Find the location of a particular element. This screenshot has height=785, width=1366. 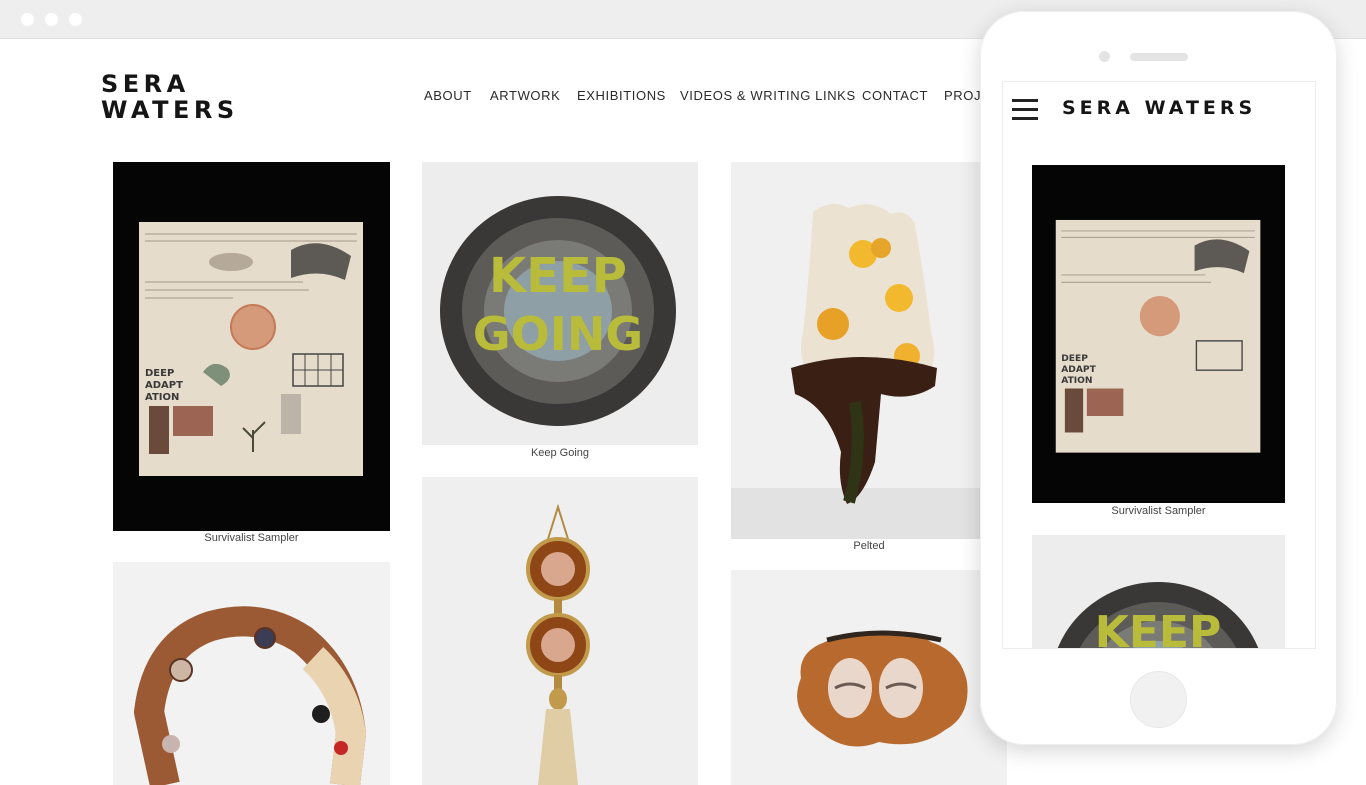

nav-exhibitions: EXHIBITIONS is located at coordinates (621, 95).